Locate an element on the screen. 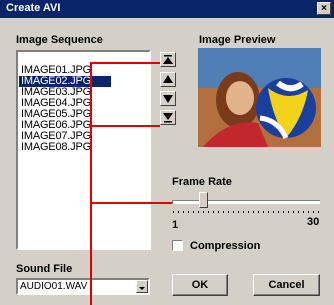 Image resolution: width=334 pixels, height=305 pixels. ok-button: OK is located at coordinates (200, 285).